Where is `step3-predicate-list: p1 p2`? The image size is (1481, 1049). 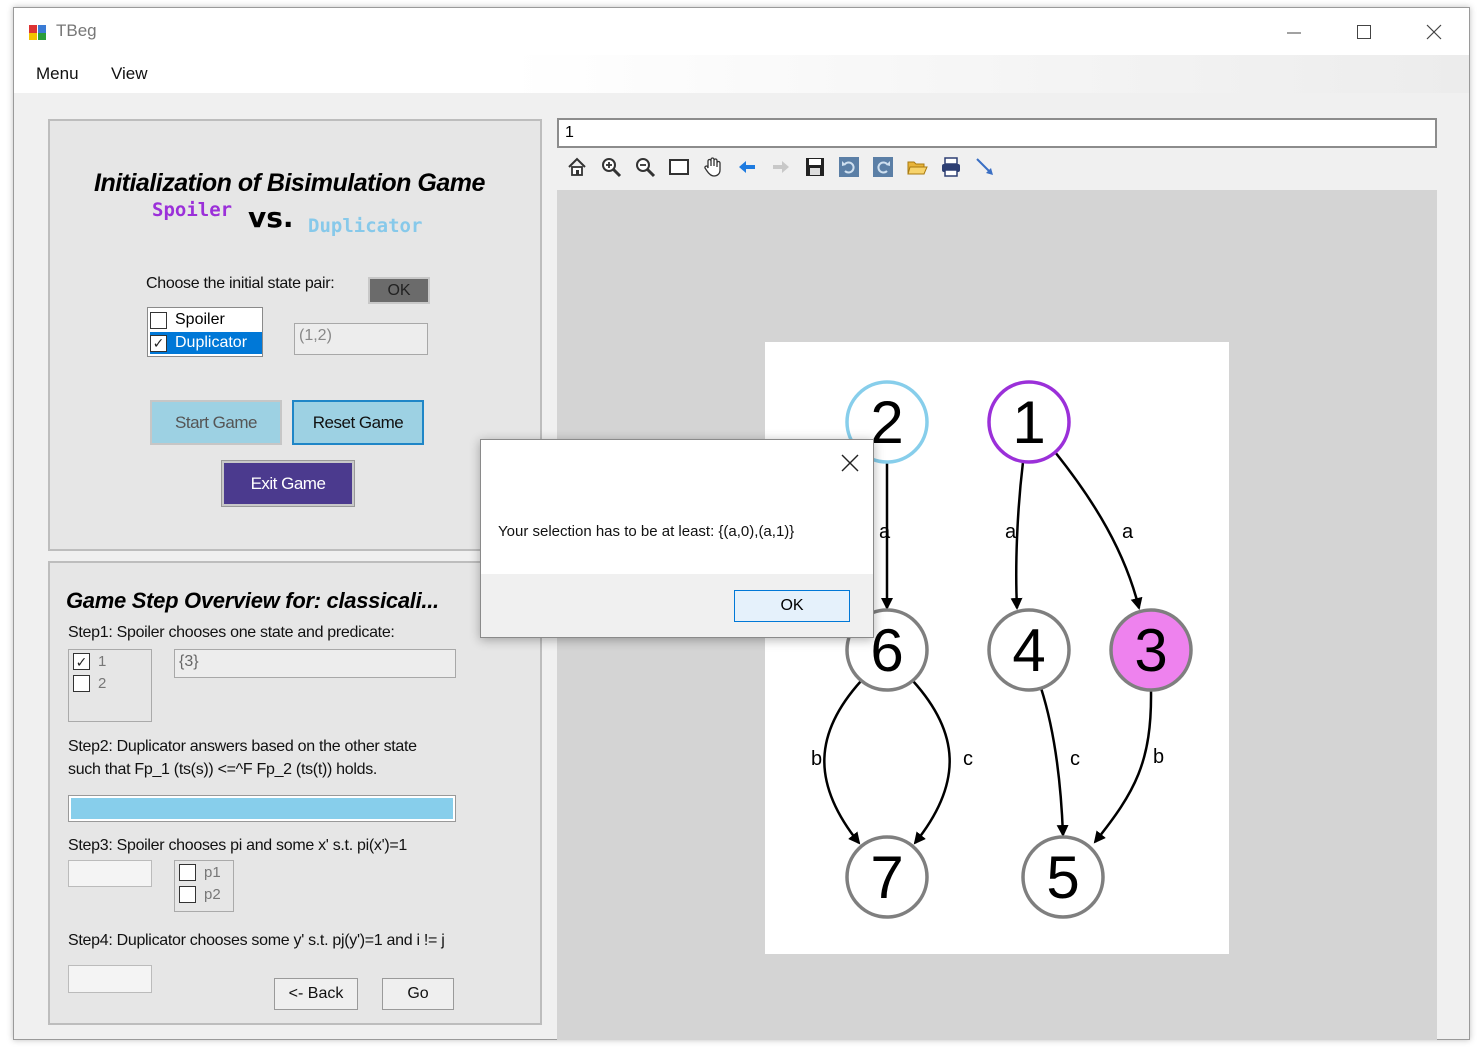
step3-predicate-list: p1 p2 is located at coordinates (204, 886).